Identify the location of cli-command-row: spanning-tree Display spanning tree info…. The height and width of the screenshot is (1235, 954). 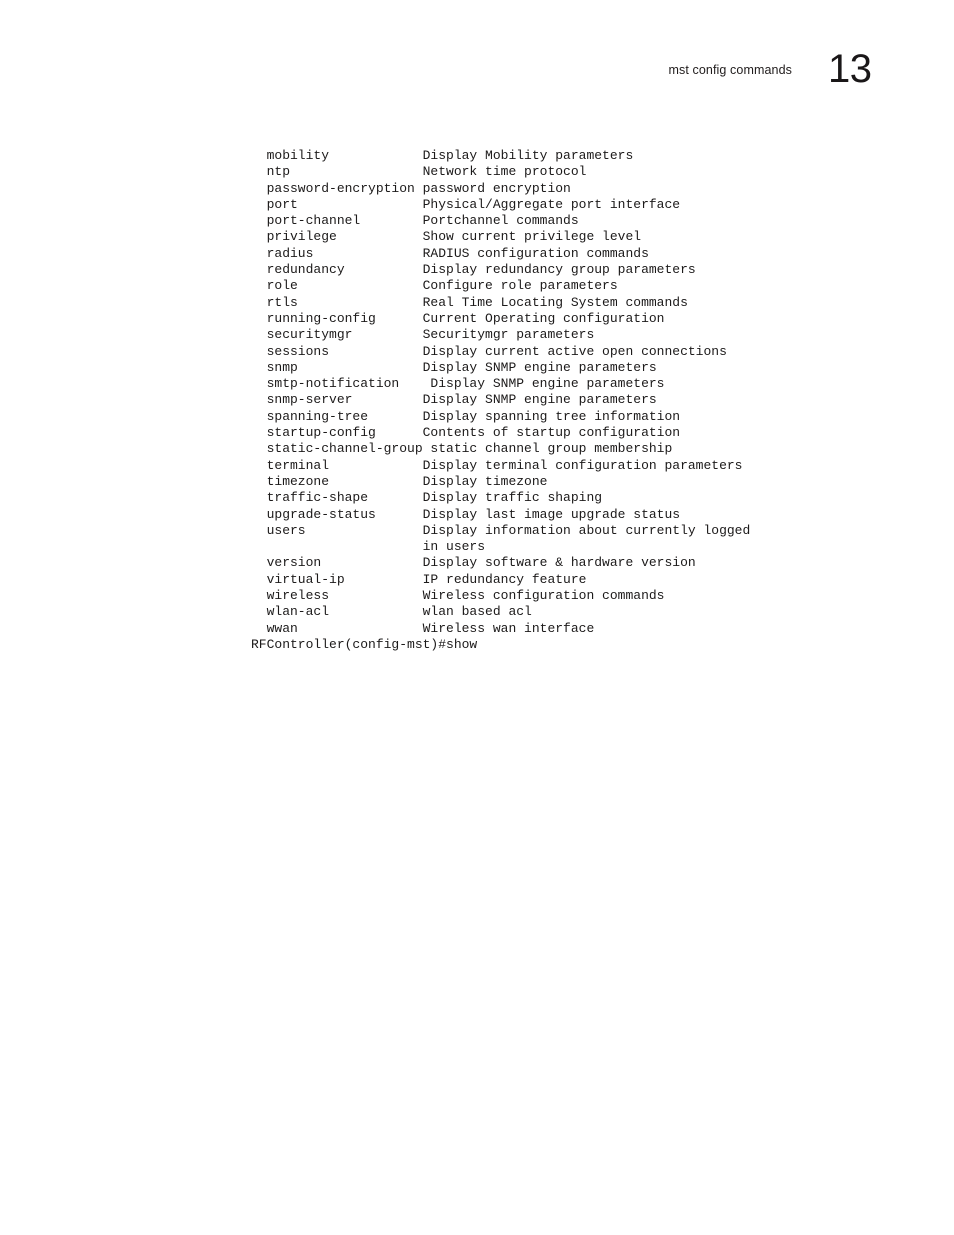
(466, 416).